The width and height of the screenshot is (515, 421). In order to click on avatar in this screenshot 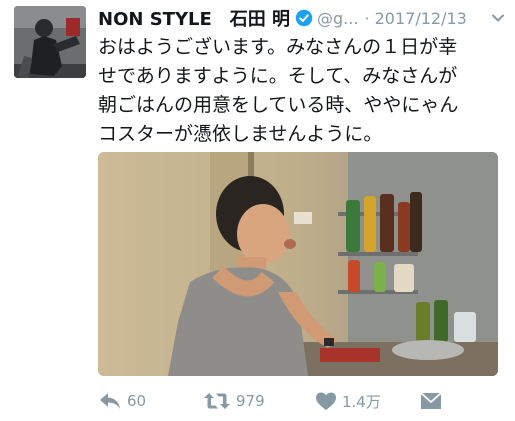, I will do `click(50, 42)`.